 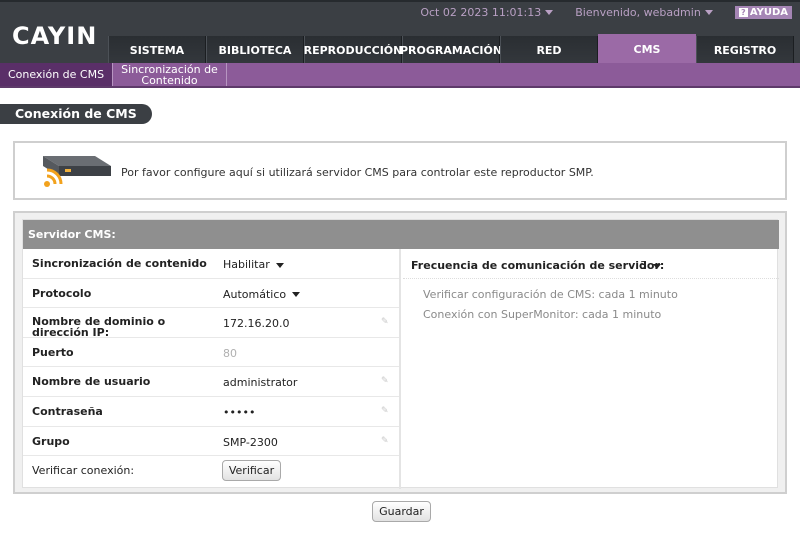 What do you see at coordinates (255, 50) in the screenshot?
I see `tab-biblioteca: BIBLIOTECA` at bounding box center [255, 50].